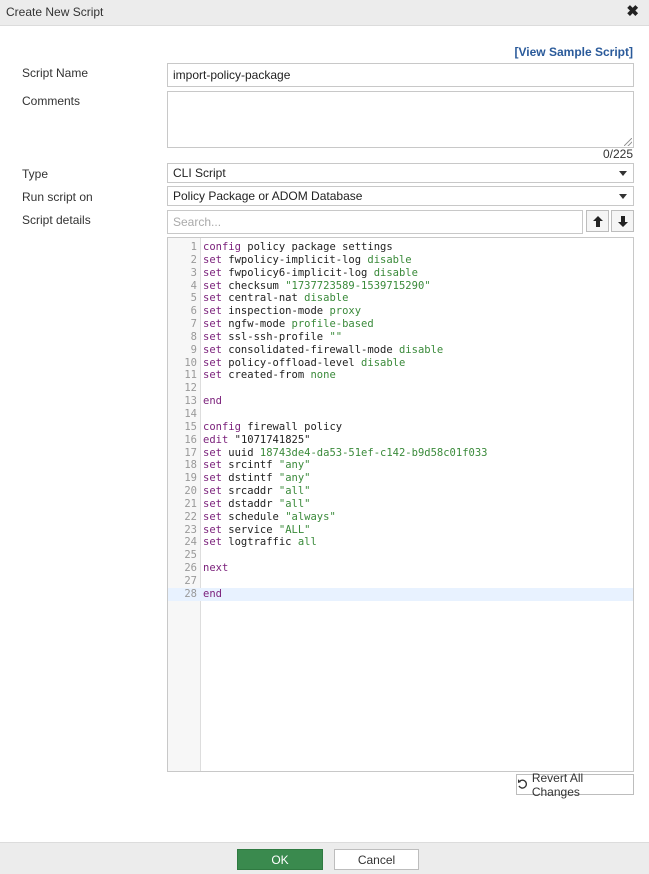  Describe the element at coordinates (400, 542) in the screenshot. I see `code-line: 24 set logtraffic all` at that location.